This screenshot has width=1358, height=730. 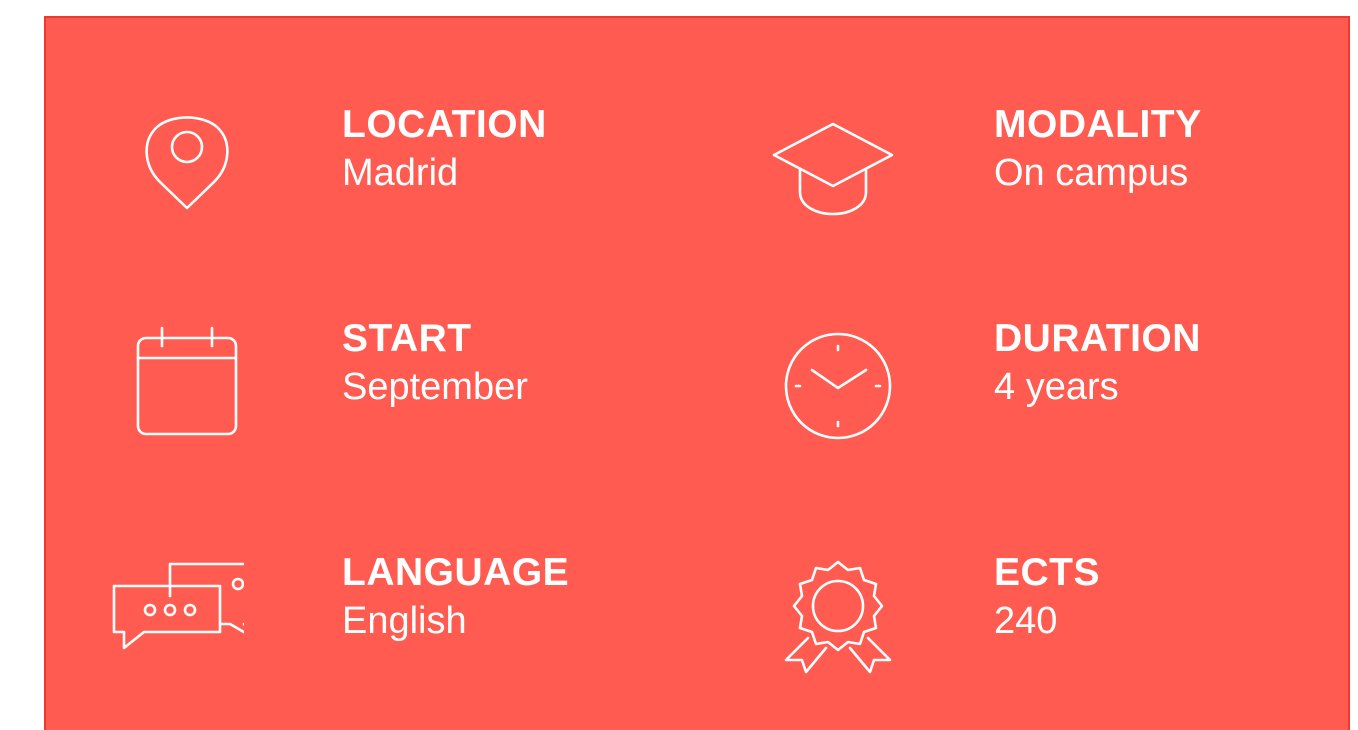 I want to click on info-item-text: DURATION 4 years, so click(x=1097, y=364).